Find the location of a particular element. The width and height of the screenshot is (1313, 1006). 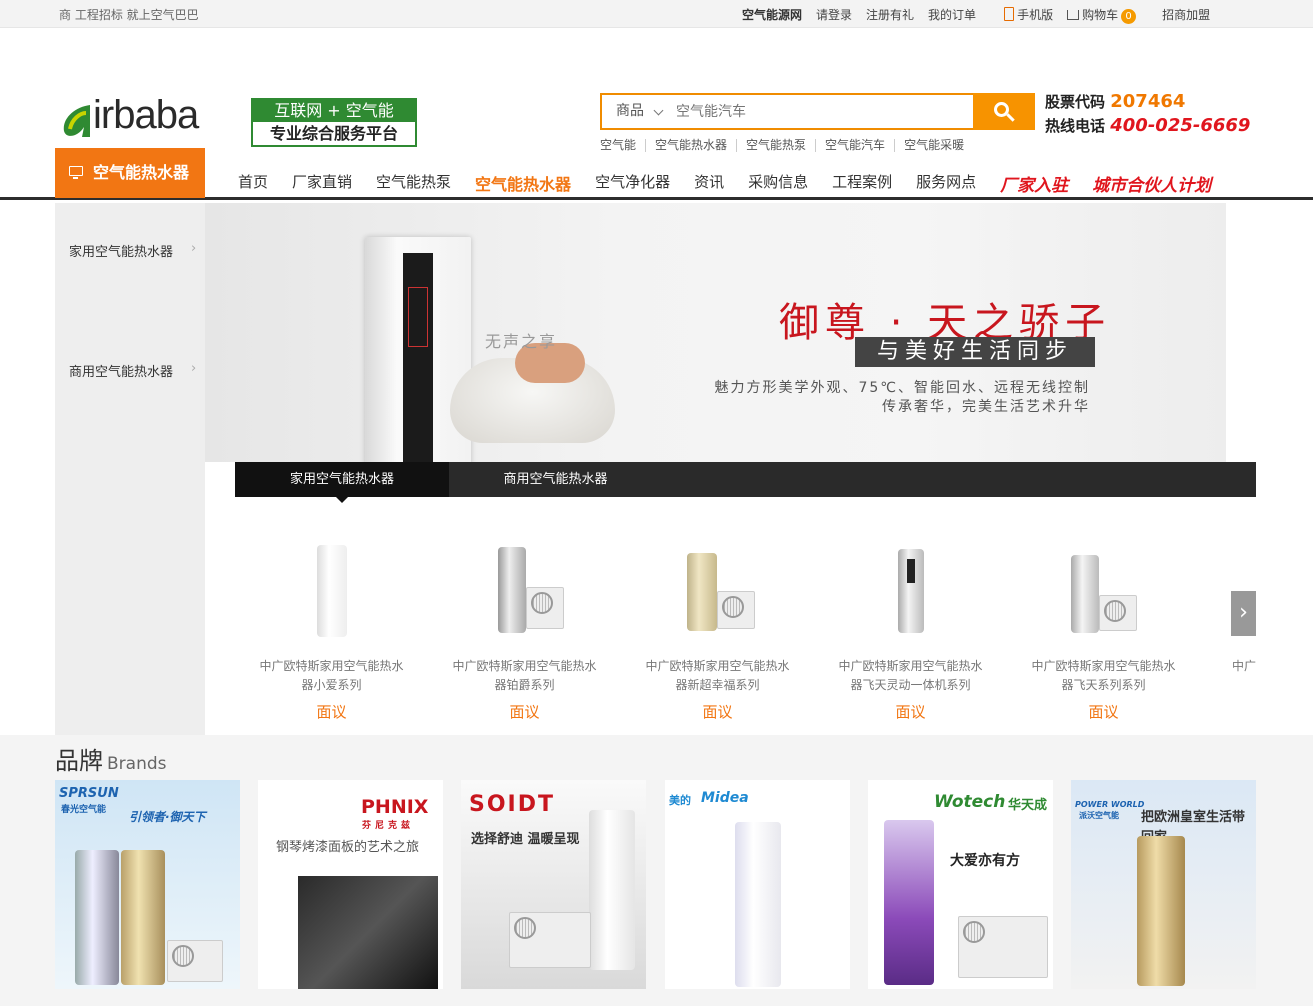

category-menu-button: 空气能热水器 is located at coordinates (130, 173).